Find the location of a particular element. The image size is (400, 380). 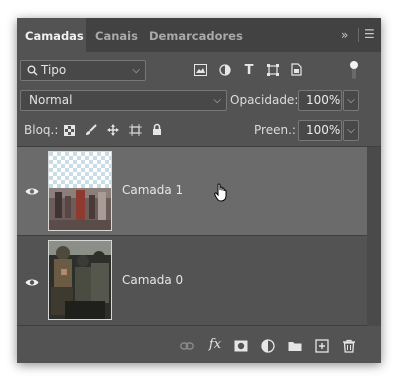

lock-label: Bloq.: is located at coordinates (41, 130).